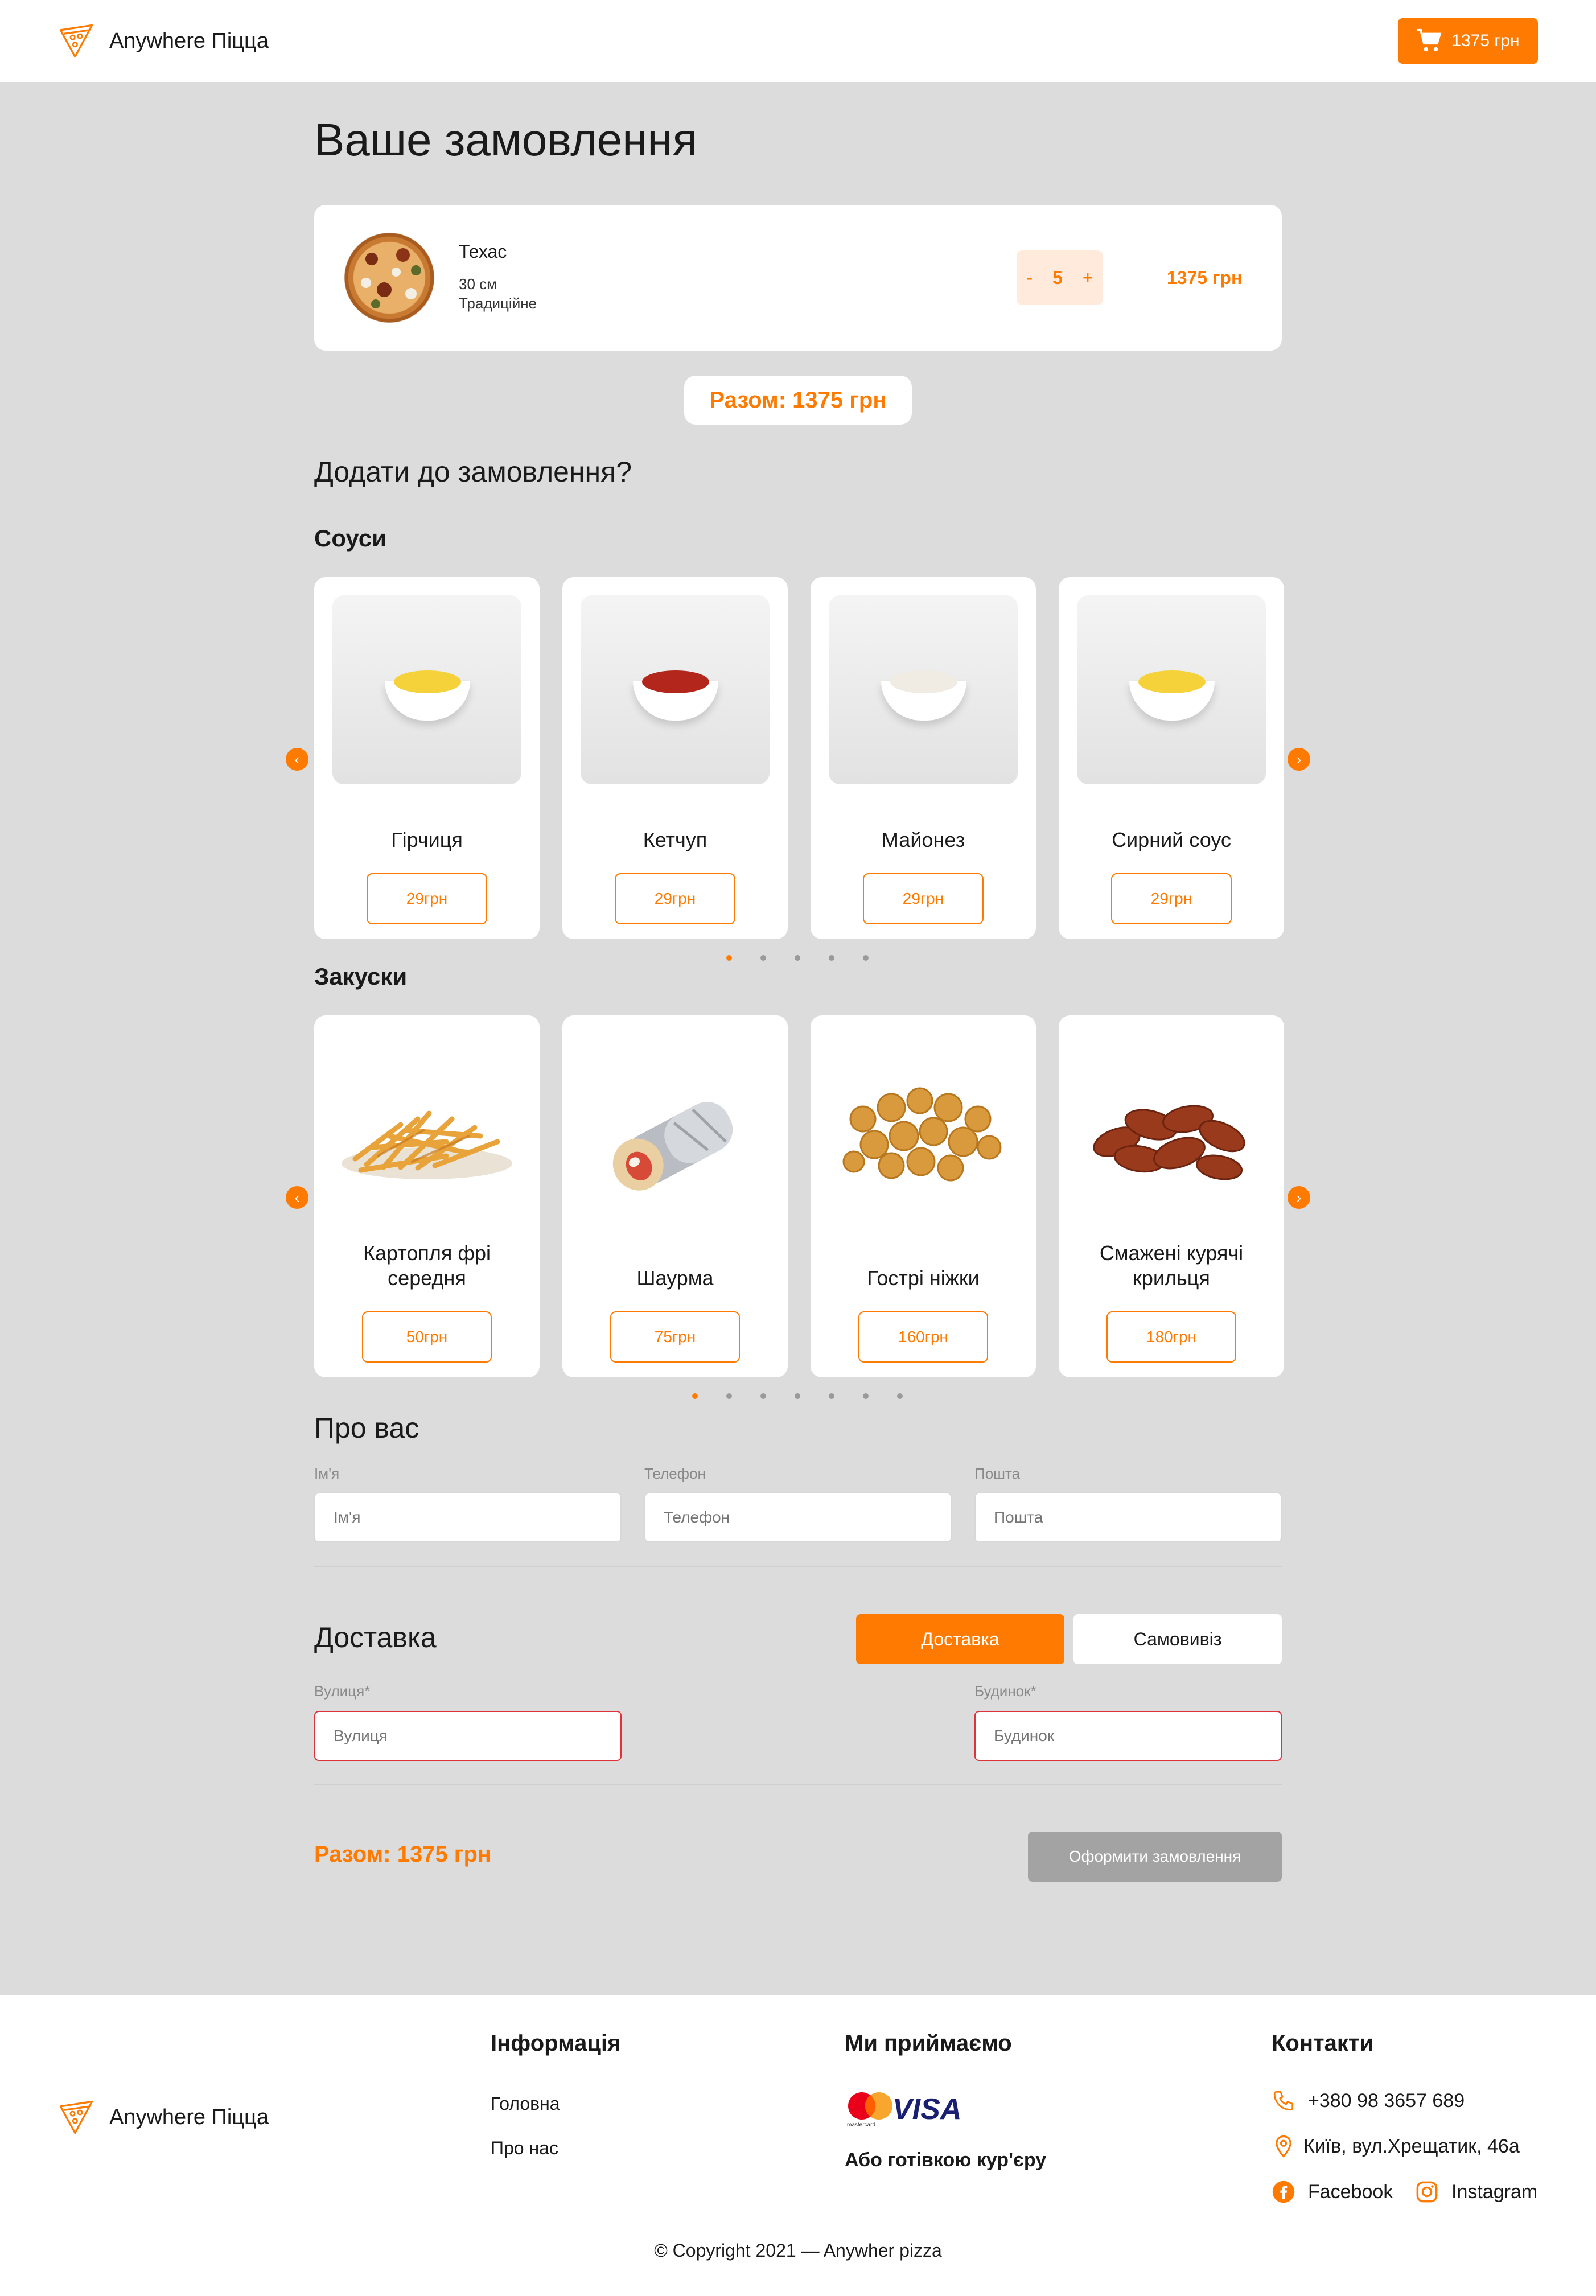 Image resolution: width=1596 pixels, height=2296 pixels. Describe the element at coordinates (798, 400) in the screenshot. I see `order-total: Разом: 1375 грн` at that location.